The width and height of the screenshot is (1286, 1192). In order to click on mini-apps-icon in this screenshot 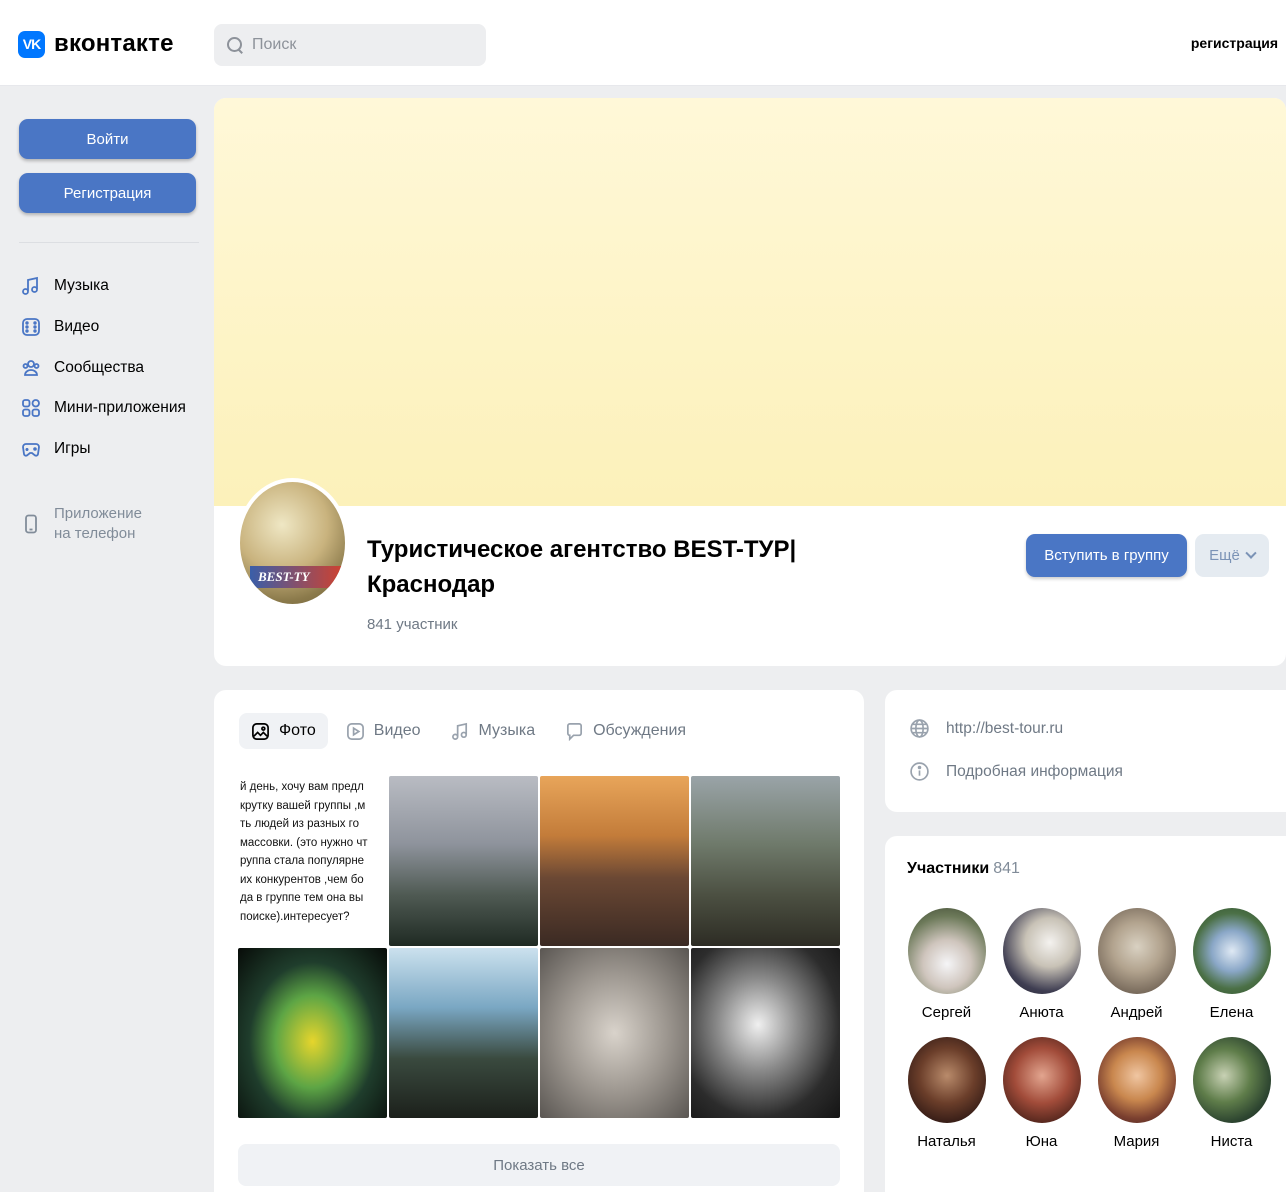, I will do `click(31, 408)`.